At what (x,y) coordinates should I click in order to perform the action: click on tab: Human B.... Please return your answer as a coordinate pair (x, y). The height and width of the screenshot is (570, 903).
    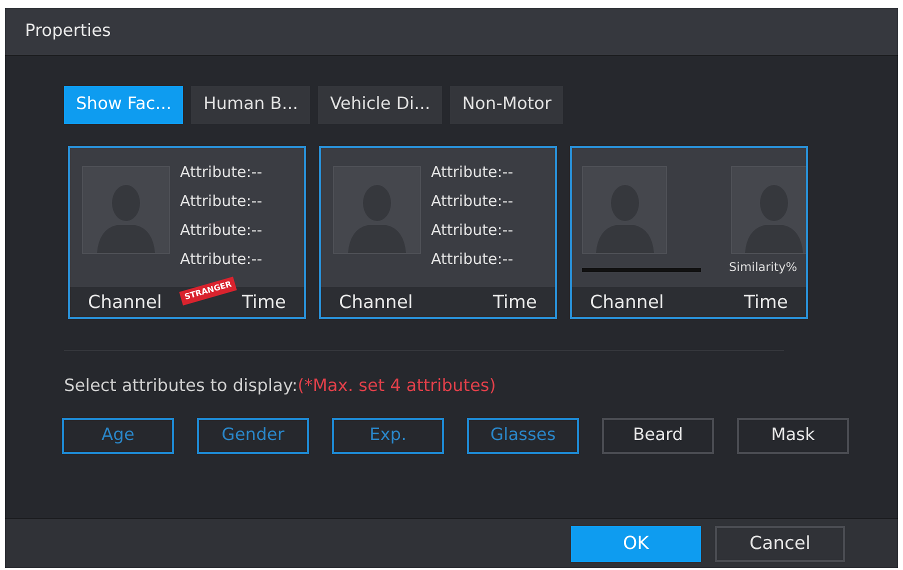
    Looking at the image, I should click on (250, 105).